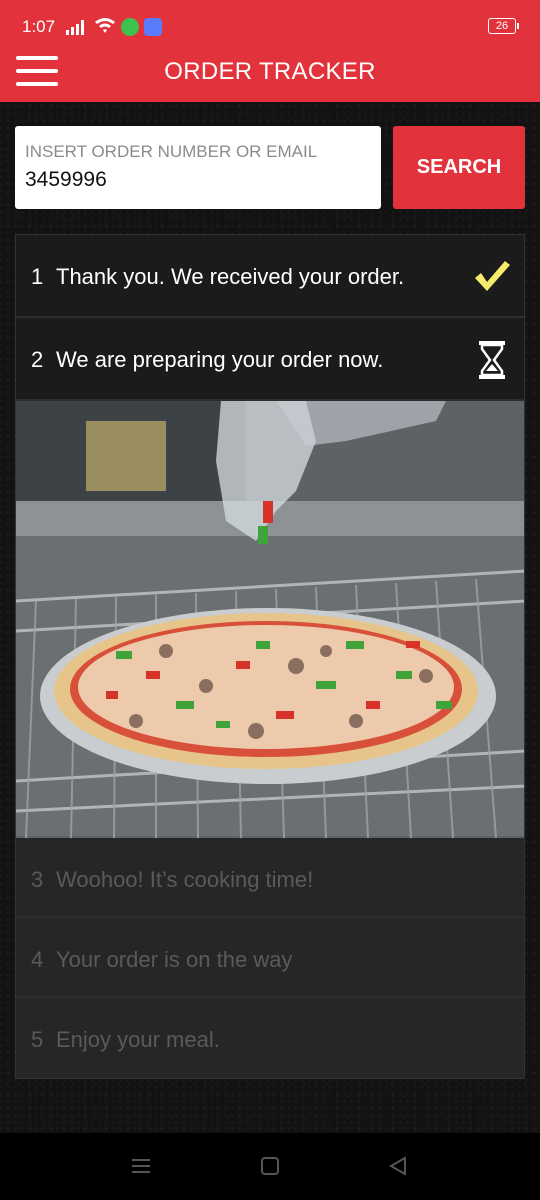 The height and width of the screenshot is (1200, 540). What do you see at coordinates (459, 167) in the screenshot?
I see `search-button: SEARCH` at bounding box center [459, 167].